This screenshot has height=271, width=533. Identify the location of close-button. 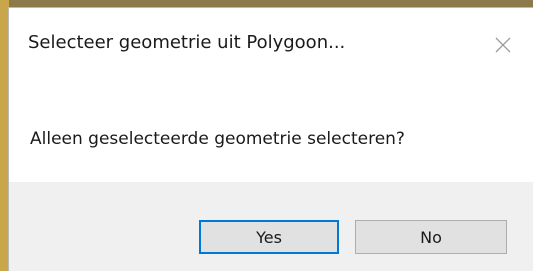
(503, 45).